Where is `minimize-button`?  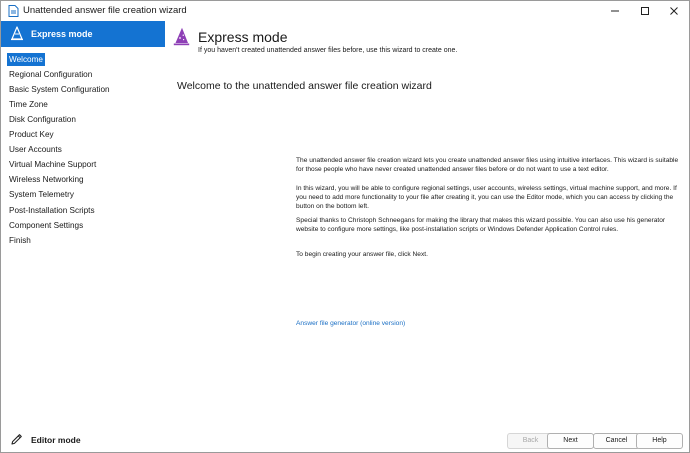
minimize-button is located at coordinates (615, 11).